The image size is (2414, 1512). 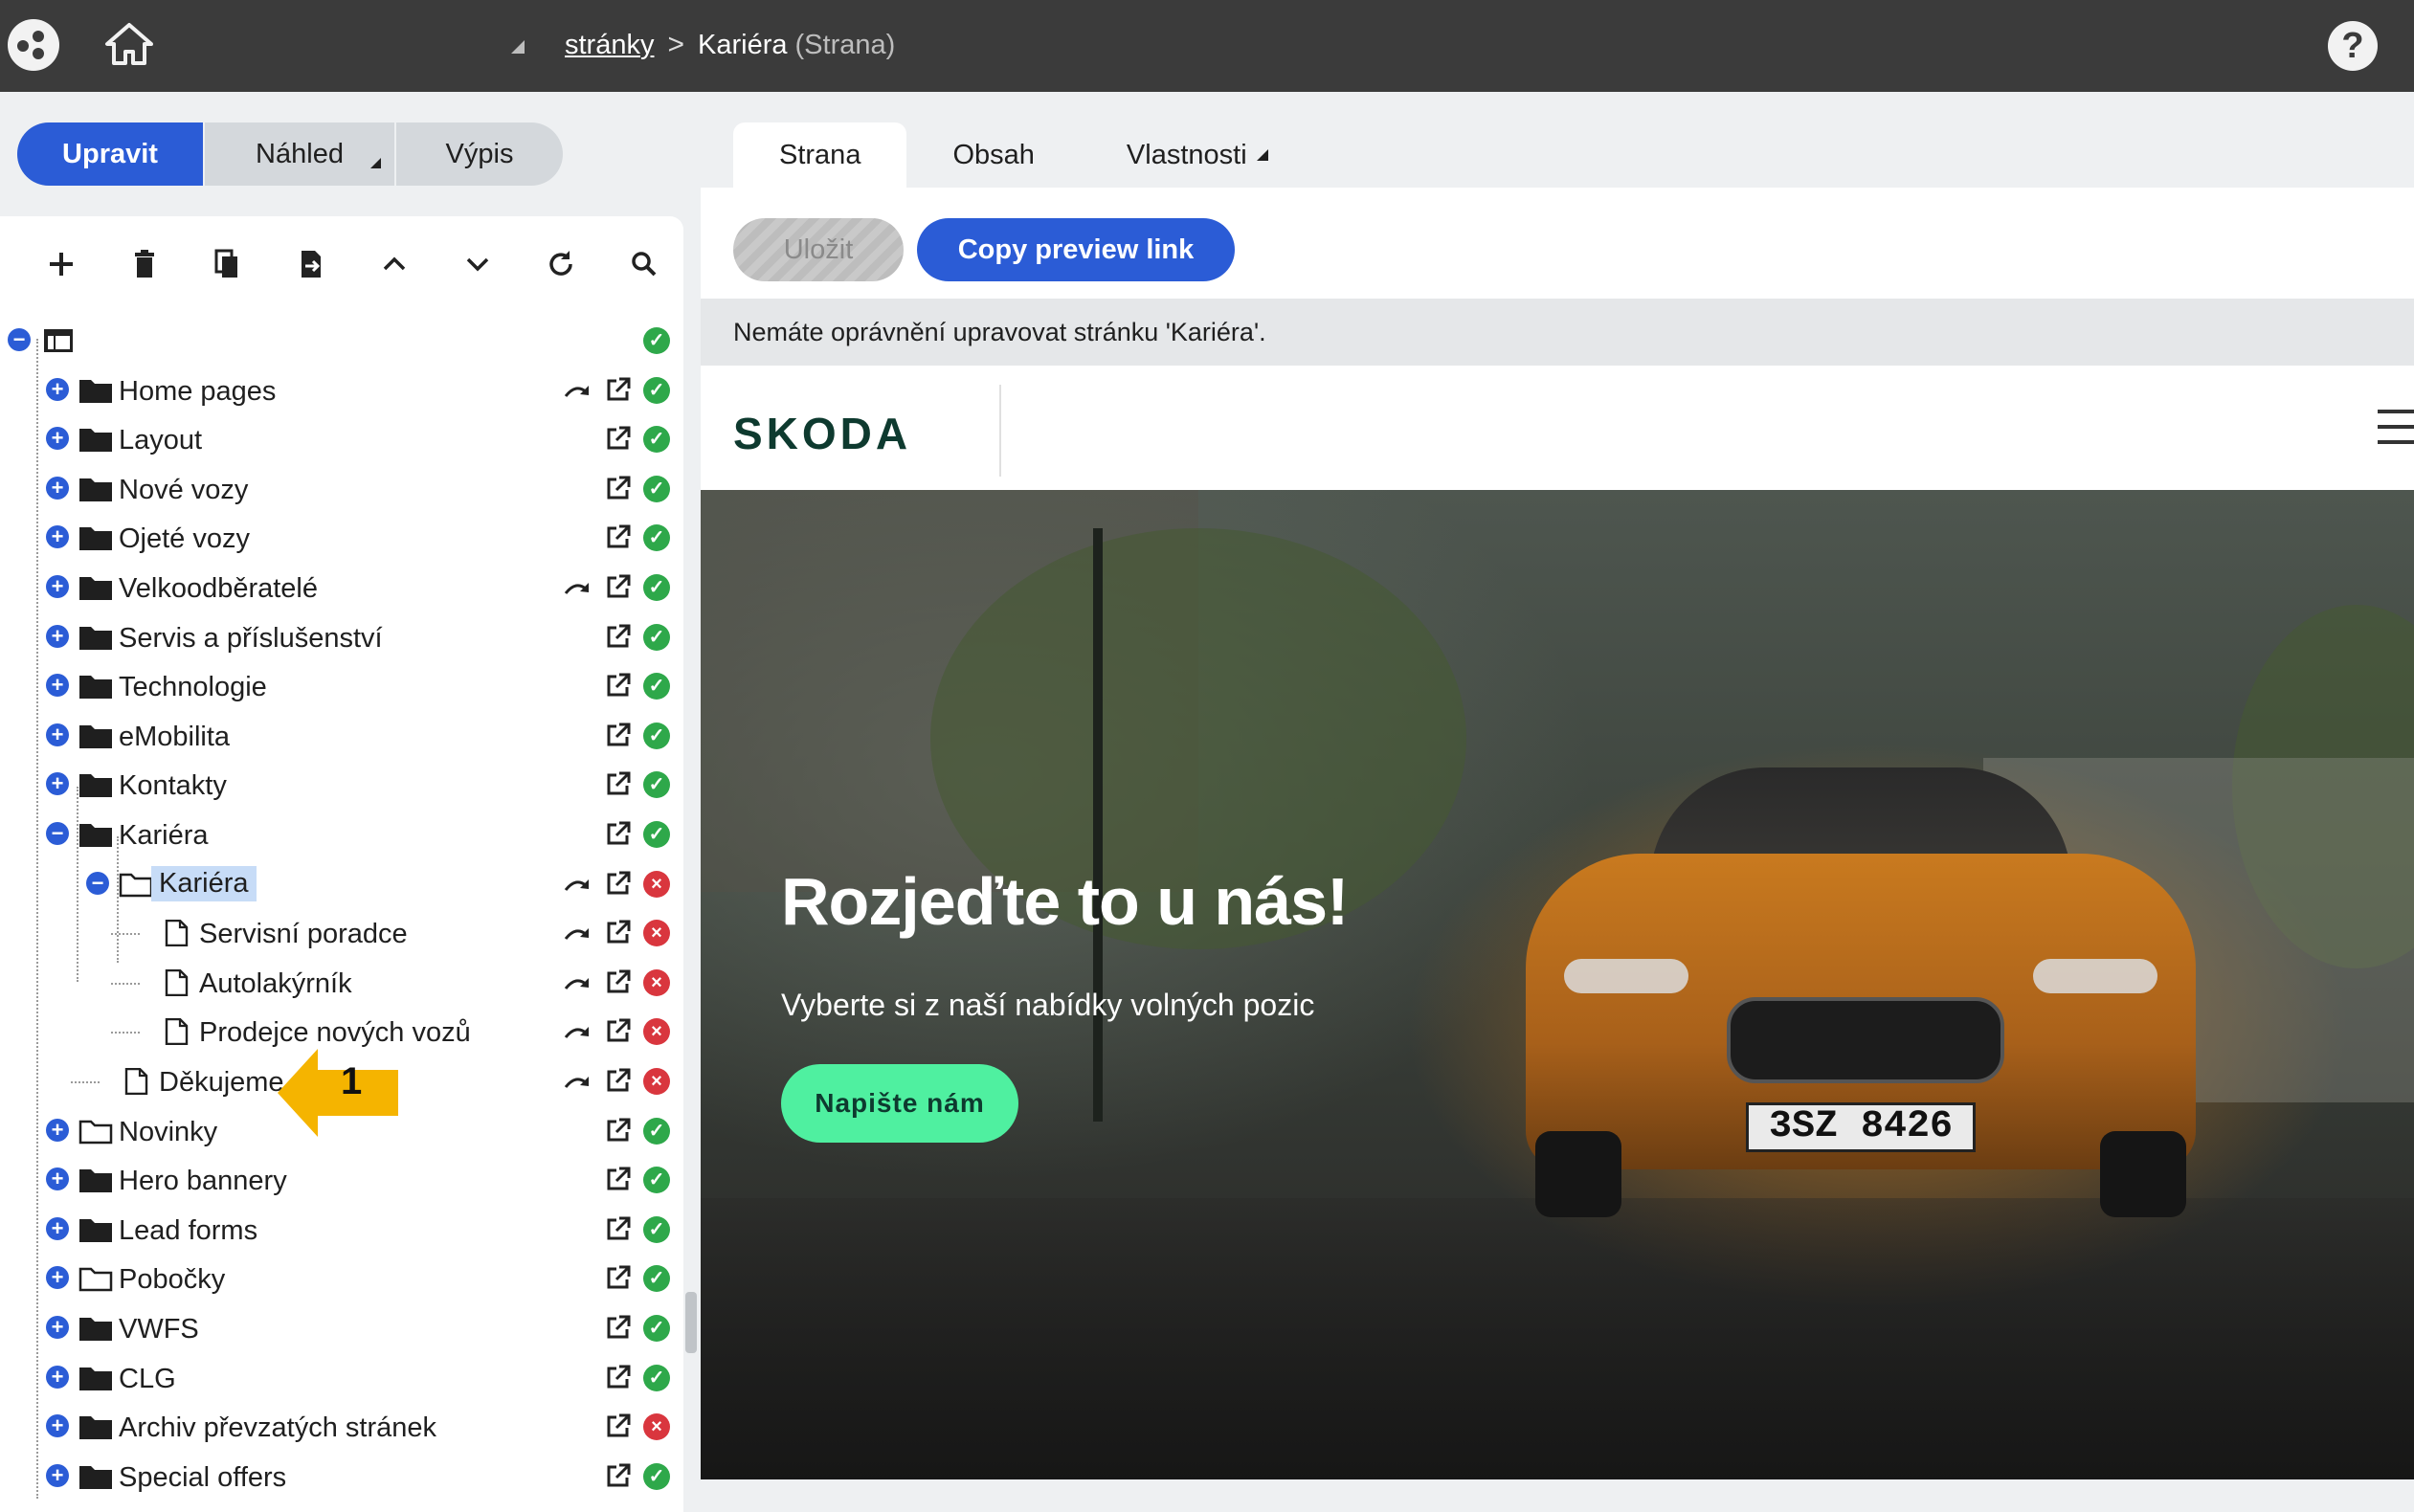 I want to click on tree-item: + Nové vozy ✓, so click(x=341, y=489).